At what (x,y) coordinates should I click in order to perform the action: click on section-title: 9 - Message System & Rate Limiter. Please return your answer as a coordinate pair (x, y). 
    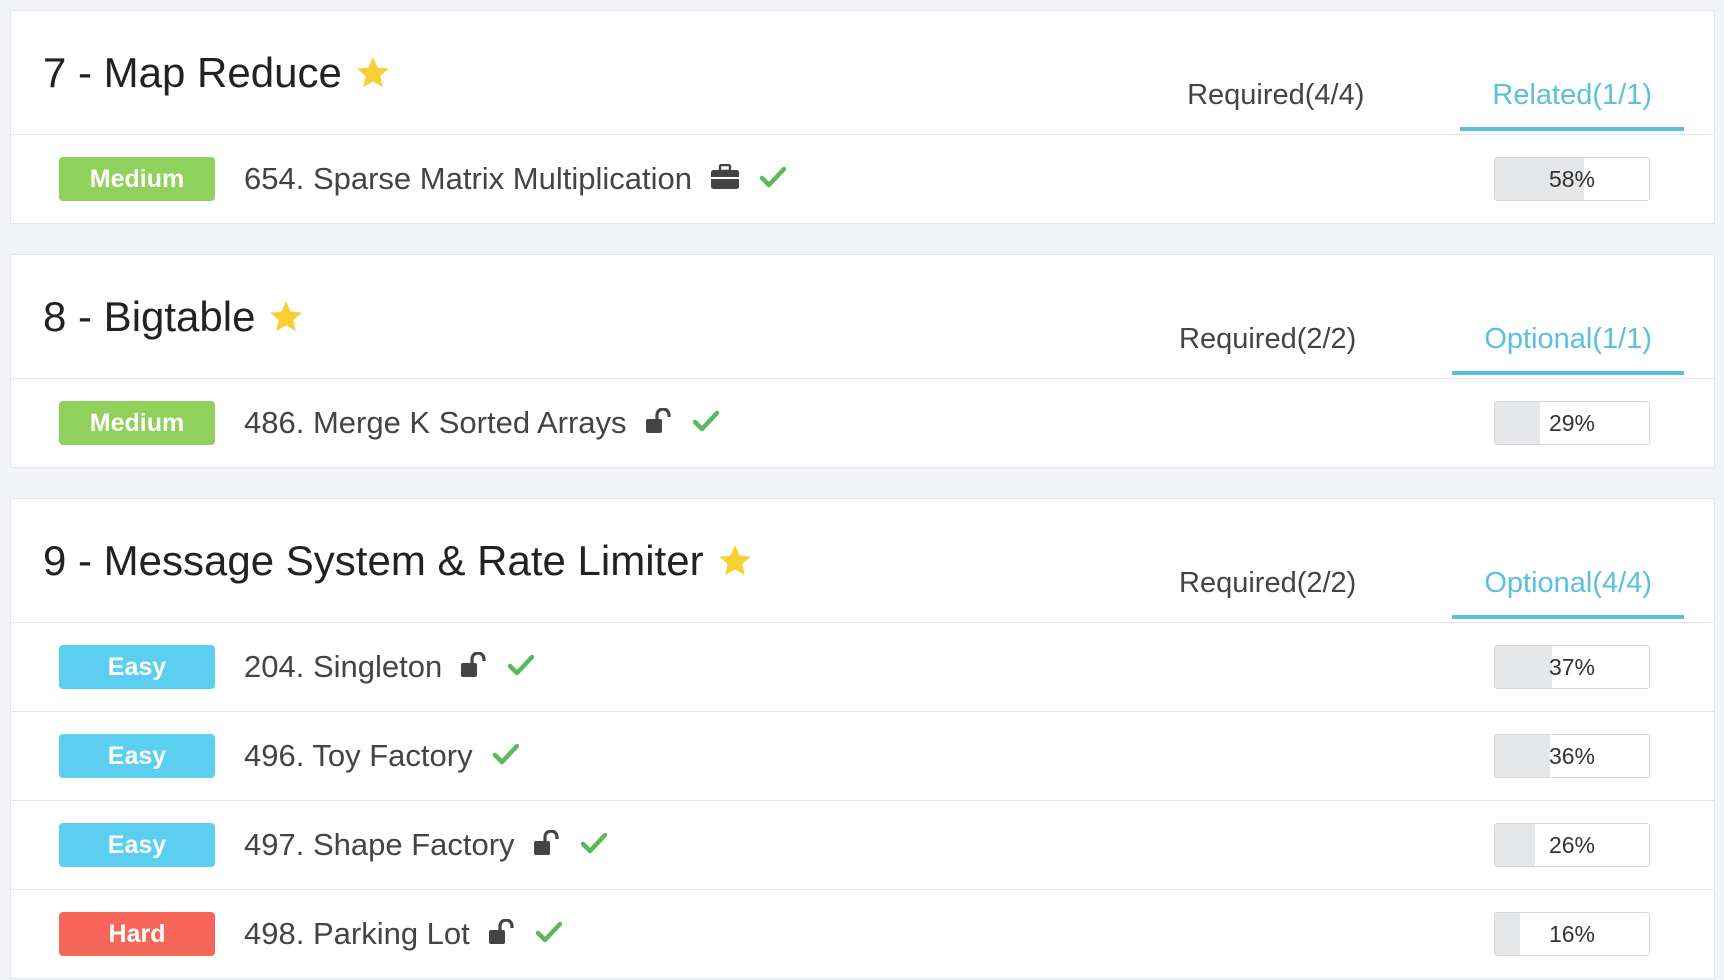
    Looking at the image, I should click on (398, 561).